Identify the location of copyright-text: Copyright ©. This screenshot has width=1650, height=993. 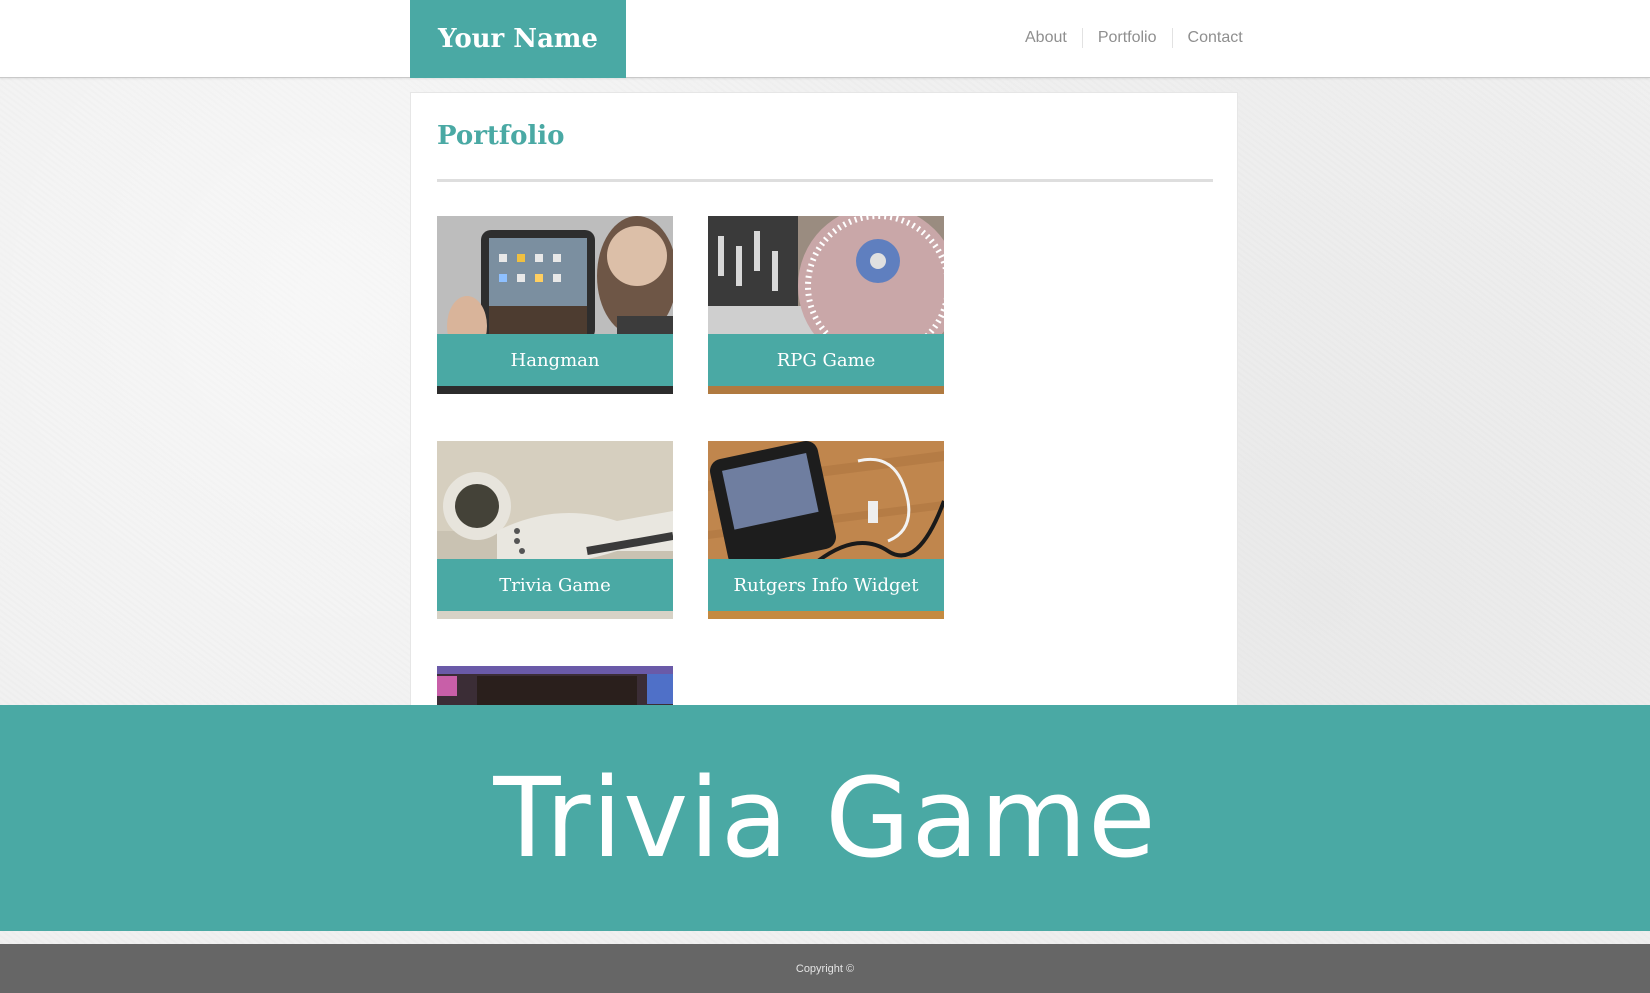
(825, 968).